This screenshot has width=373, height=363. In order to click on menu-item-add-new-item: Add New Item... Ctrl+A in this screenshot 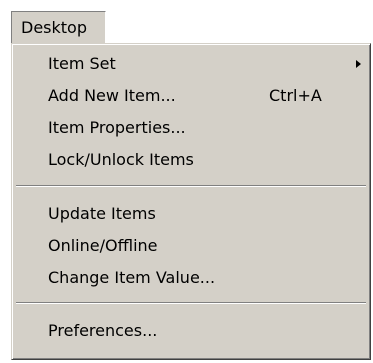, I will do `click(191, 96)`.